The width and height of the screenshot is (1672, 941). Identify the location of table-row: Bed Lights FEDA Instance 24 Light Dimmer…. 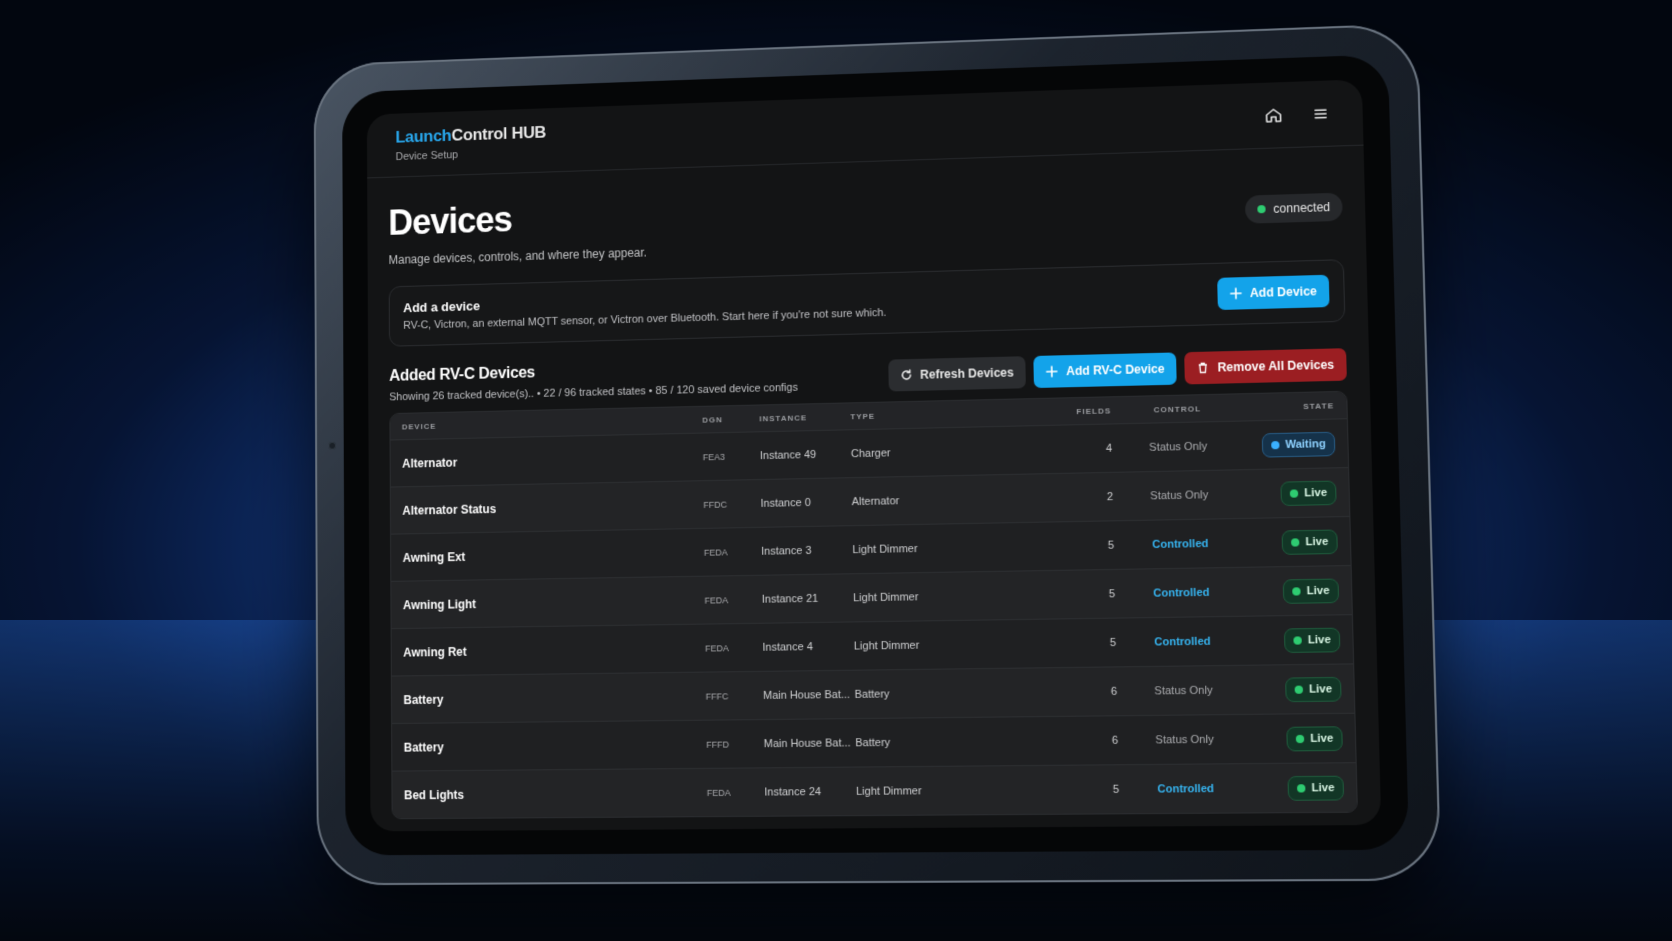
(874, 790).